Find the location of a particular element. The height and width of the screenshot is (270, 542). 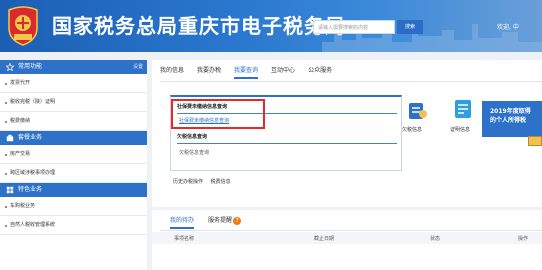

tax-fee-info-link: 税费信息 is located at coordinates (221, 182).